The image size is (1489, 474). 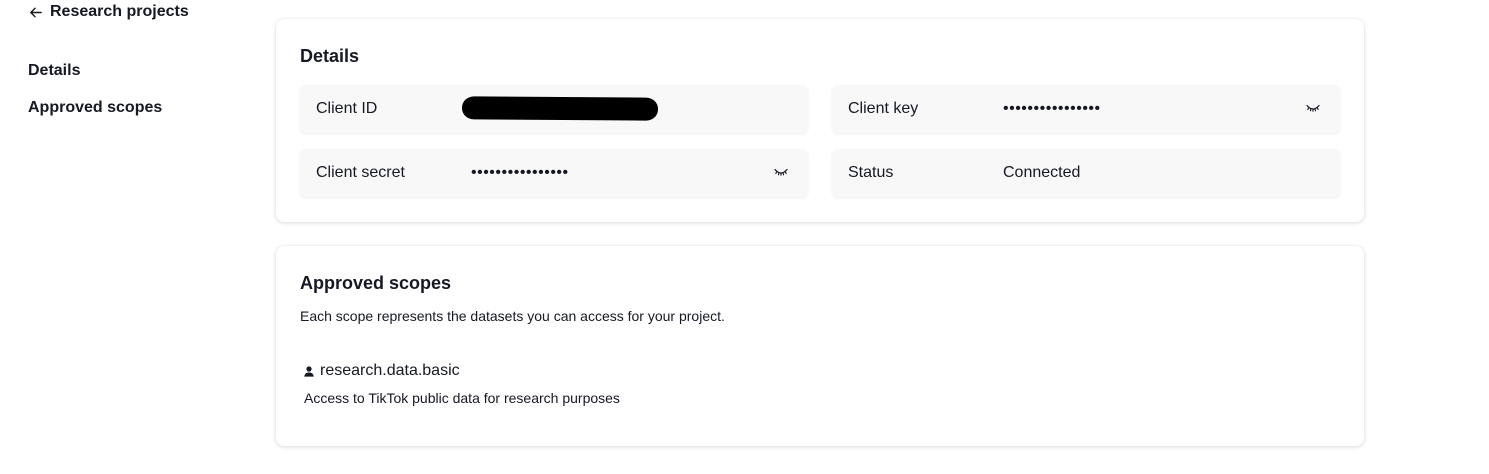 I want to click on status-value: Connected, so click(x=1042, y=172).